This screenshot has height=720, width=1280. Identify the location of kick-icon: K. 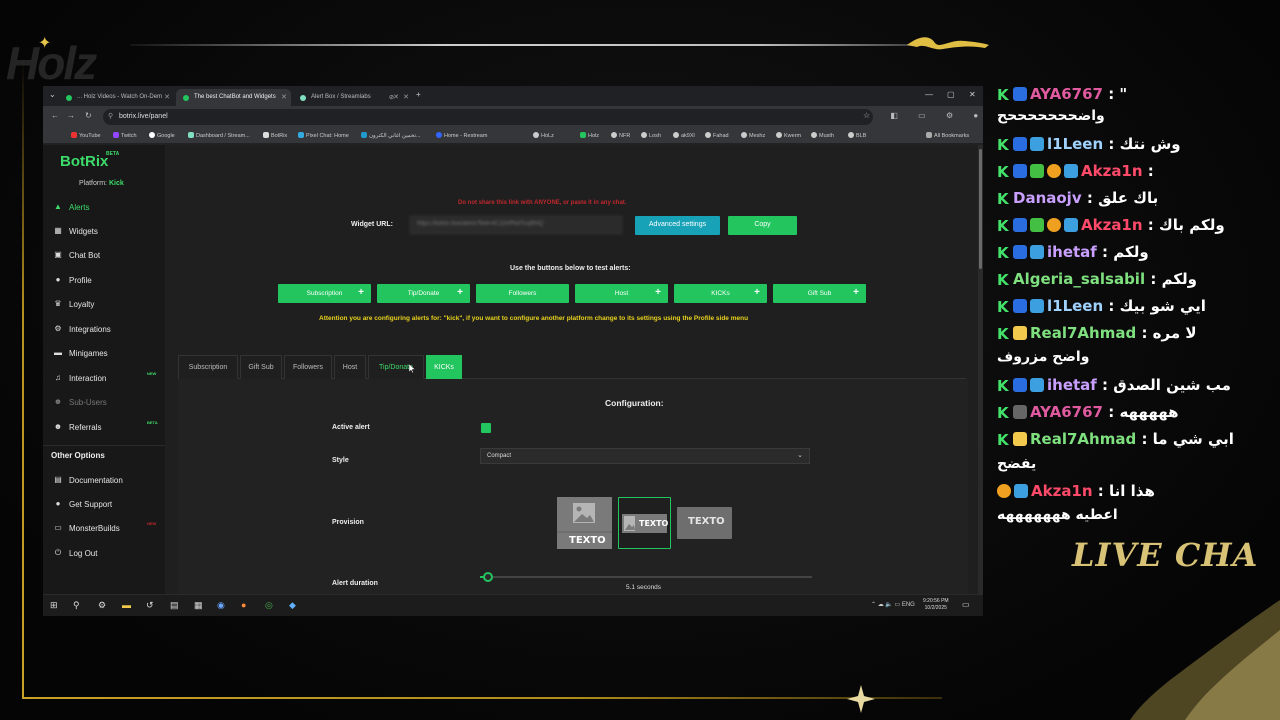
(1003, 386).